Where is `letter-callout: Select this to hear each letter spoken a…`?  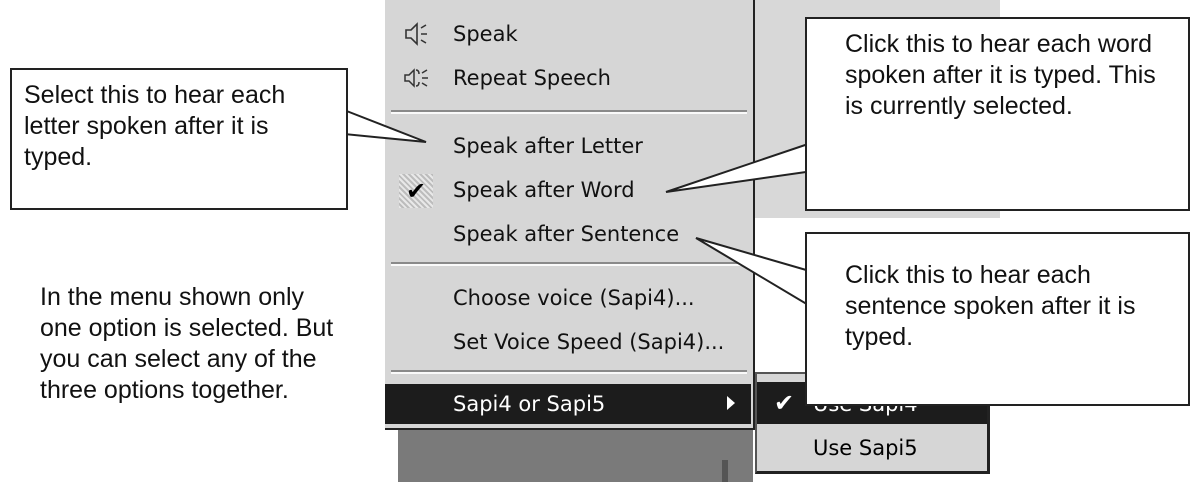
letter-callout: Select this to hear each letter spoken a… is located at coordinates (179, 139).